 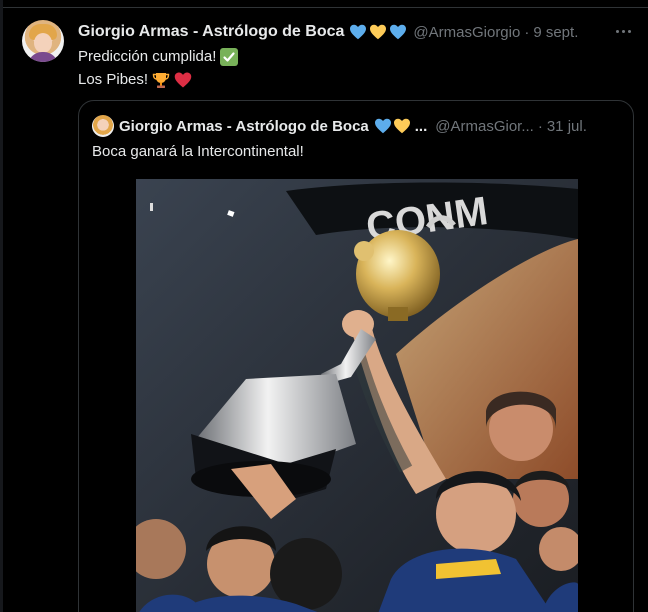 What do you see at coordinates (103, 126) in the screenshot?
I see `quoted-avatar` at bounding box center [103, 126].